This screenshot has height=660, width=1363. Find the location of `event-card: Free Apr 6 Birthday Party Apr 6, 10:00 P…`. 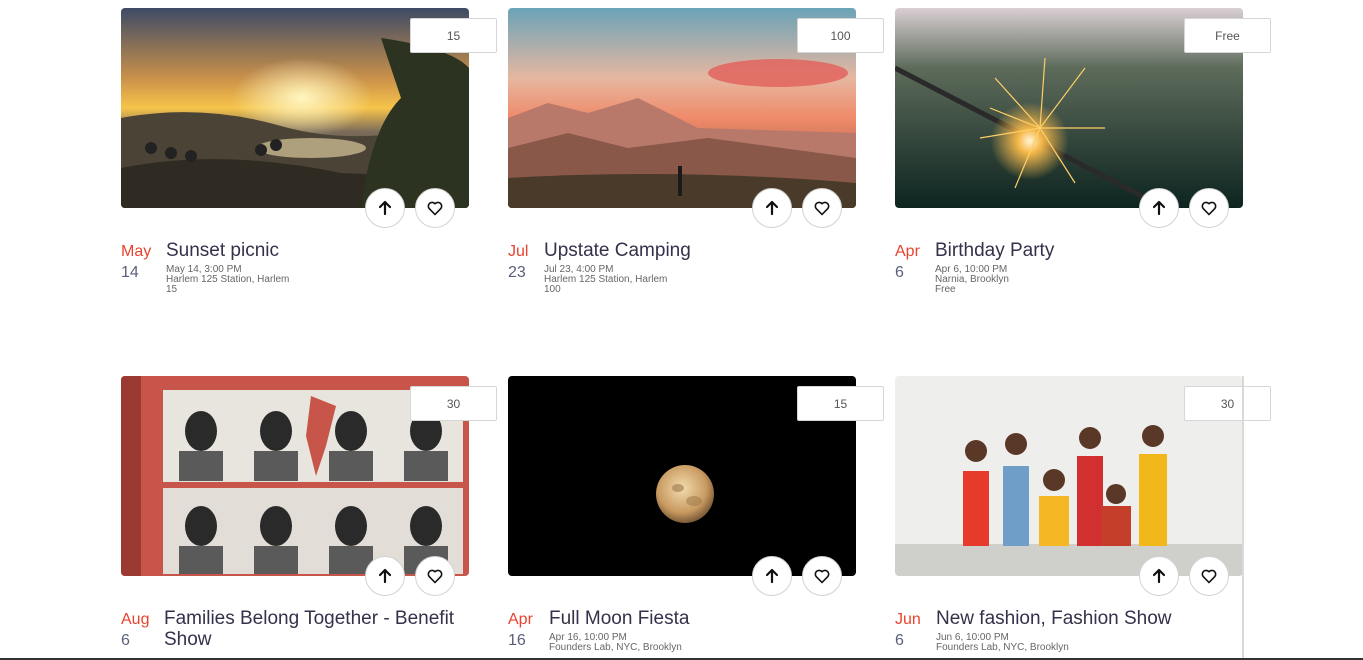

event-card: Free Apr 6 Birthday Party Apr 6, 10:00 P… is located at coordinates (1083, 164).